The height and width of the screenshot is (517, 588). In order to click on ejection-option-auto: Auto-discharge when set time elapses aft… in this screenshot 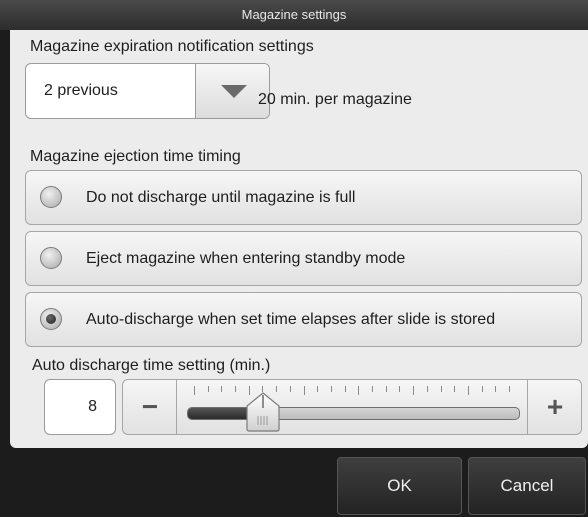, I will do `click(303, 319)`.